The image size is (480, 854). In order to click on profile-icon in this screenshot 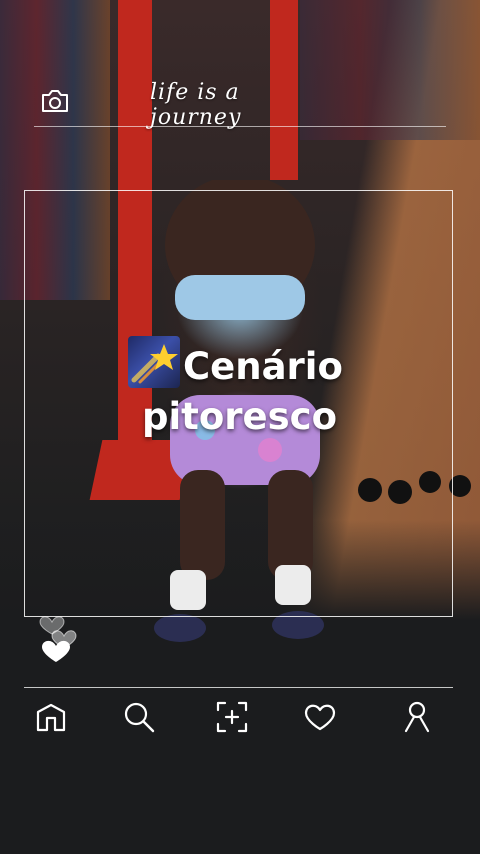, I will do `click(417, 717)`.